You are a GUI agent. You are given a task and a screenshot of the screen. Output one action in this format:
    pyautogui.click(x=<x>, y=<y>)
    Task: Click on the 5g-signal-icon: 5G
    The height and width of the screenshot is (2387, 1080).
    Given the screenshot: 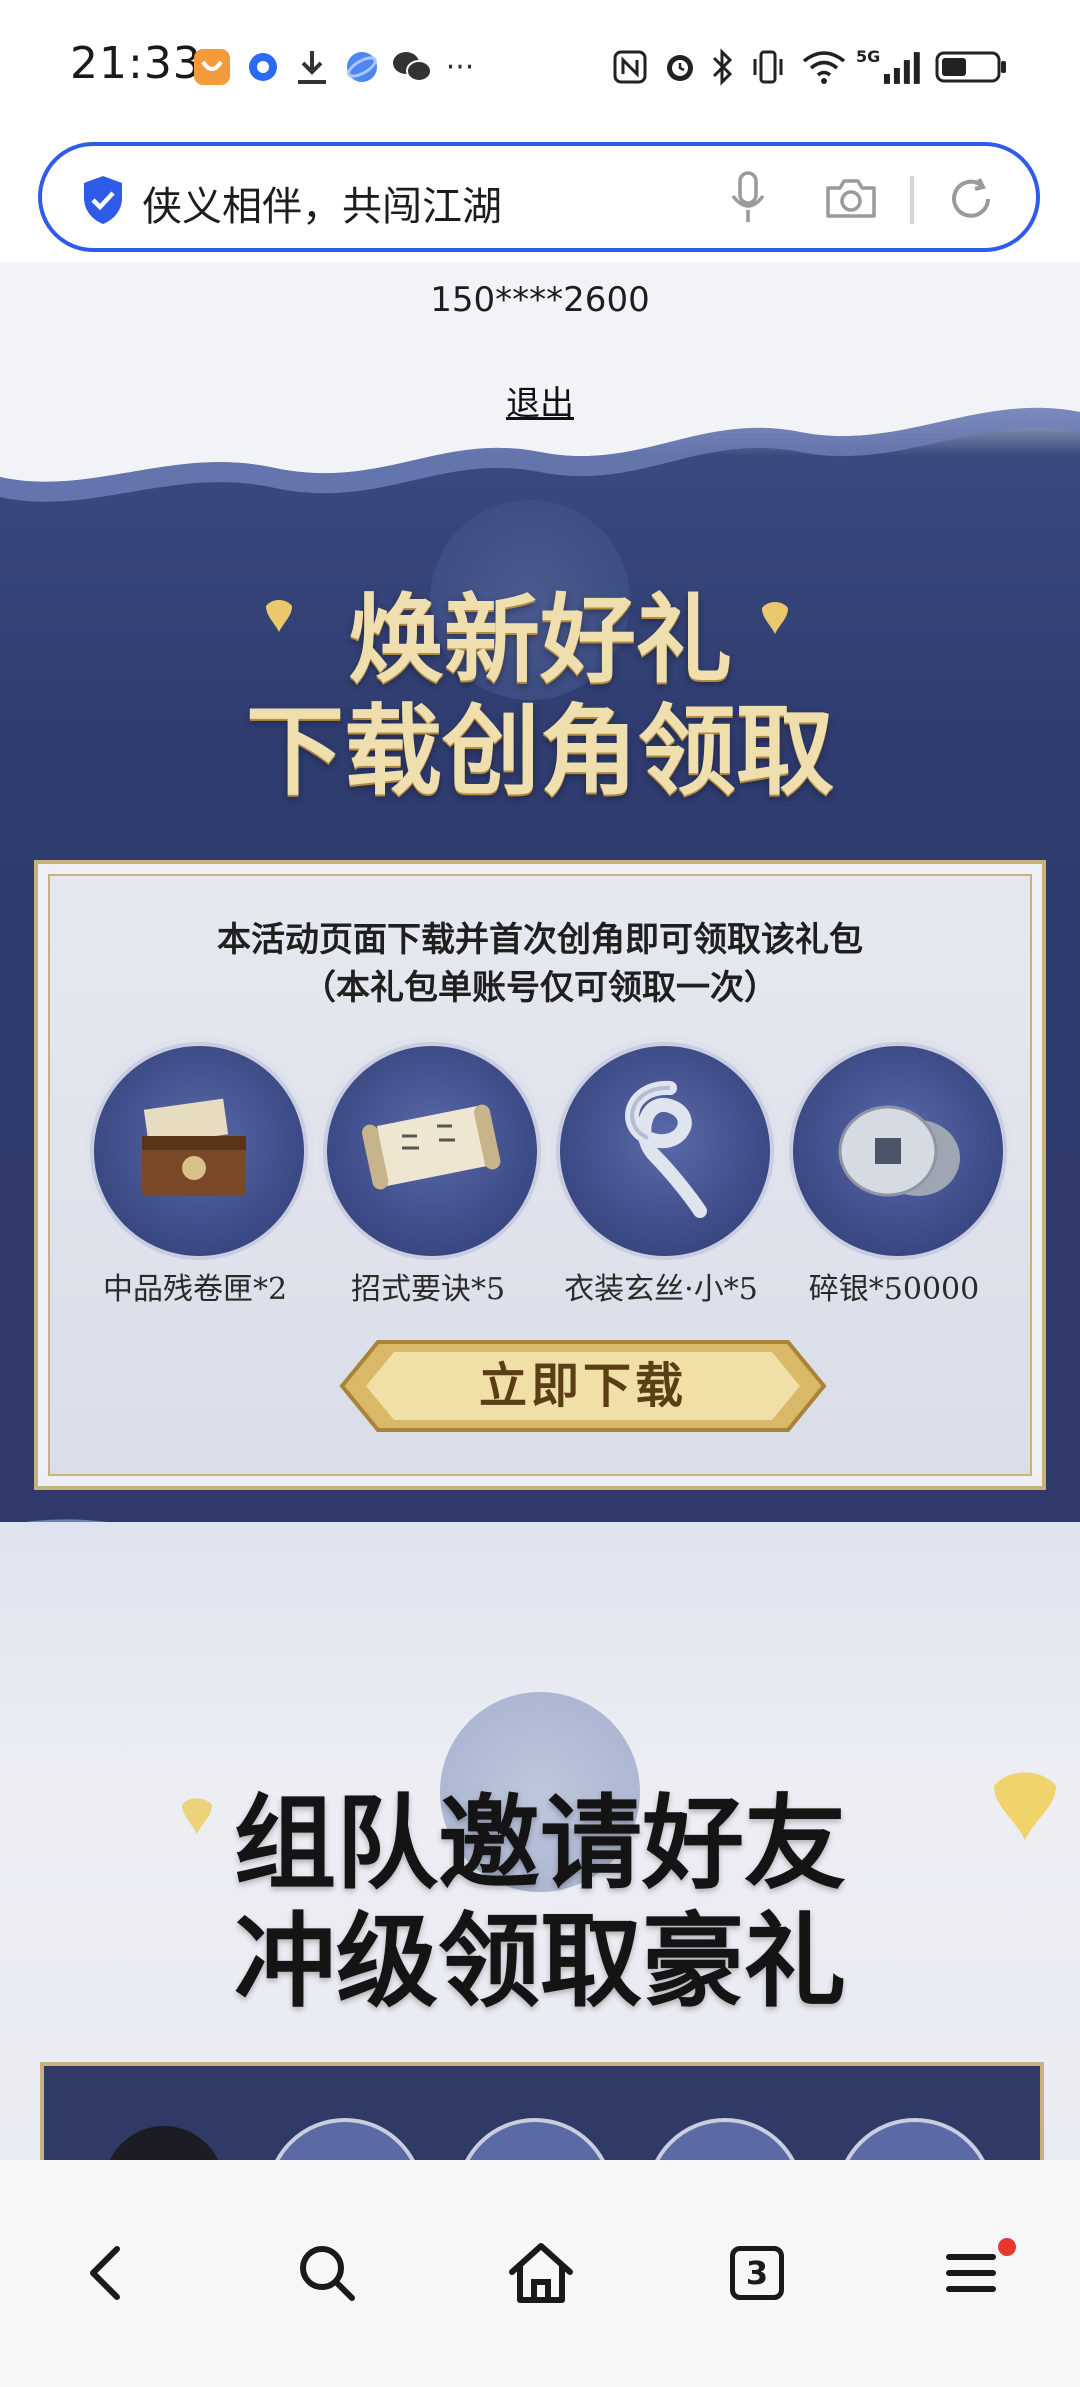 What is the action you would take?
    pyautogui.click(x=891, y=67)
    